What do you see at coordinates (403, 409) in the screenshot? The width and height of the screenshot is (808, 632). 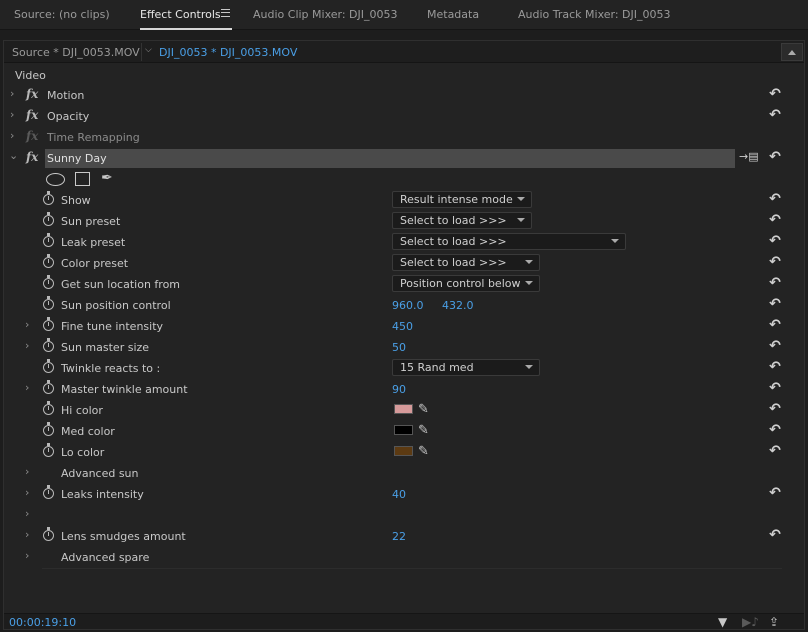 I see `hi-color-swatch` at bounding box center [403, 409].